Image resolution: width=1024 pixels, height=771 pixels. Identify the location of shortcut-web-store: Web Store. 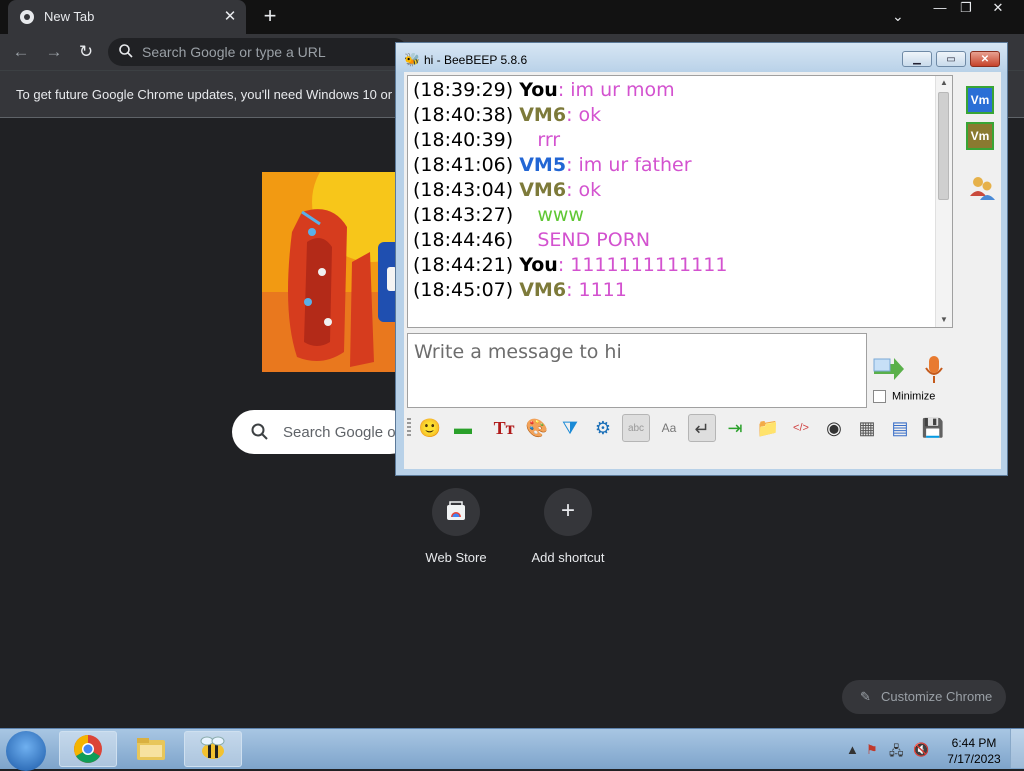
(456, 526).